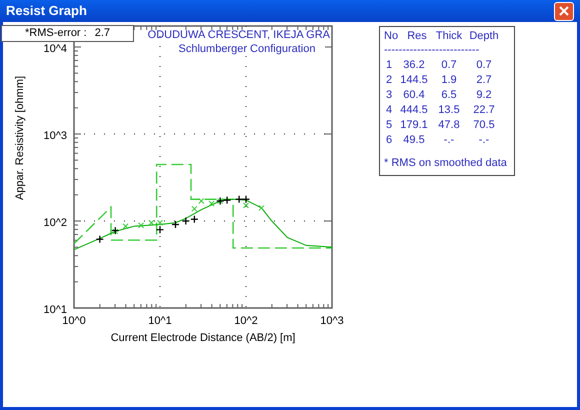 This screenshot has width=580, height=410. Describe the element at coordinates (389, 65) in the screenshot. I see `table-cell-text: 1` at that location.